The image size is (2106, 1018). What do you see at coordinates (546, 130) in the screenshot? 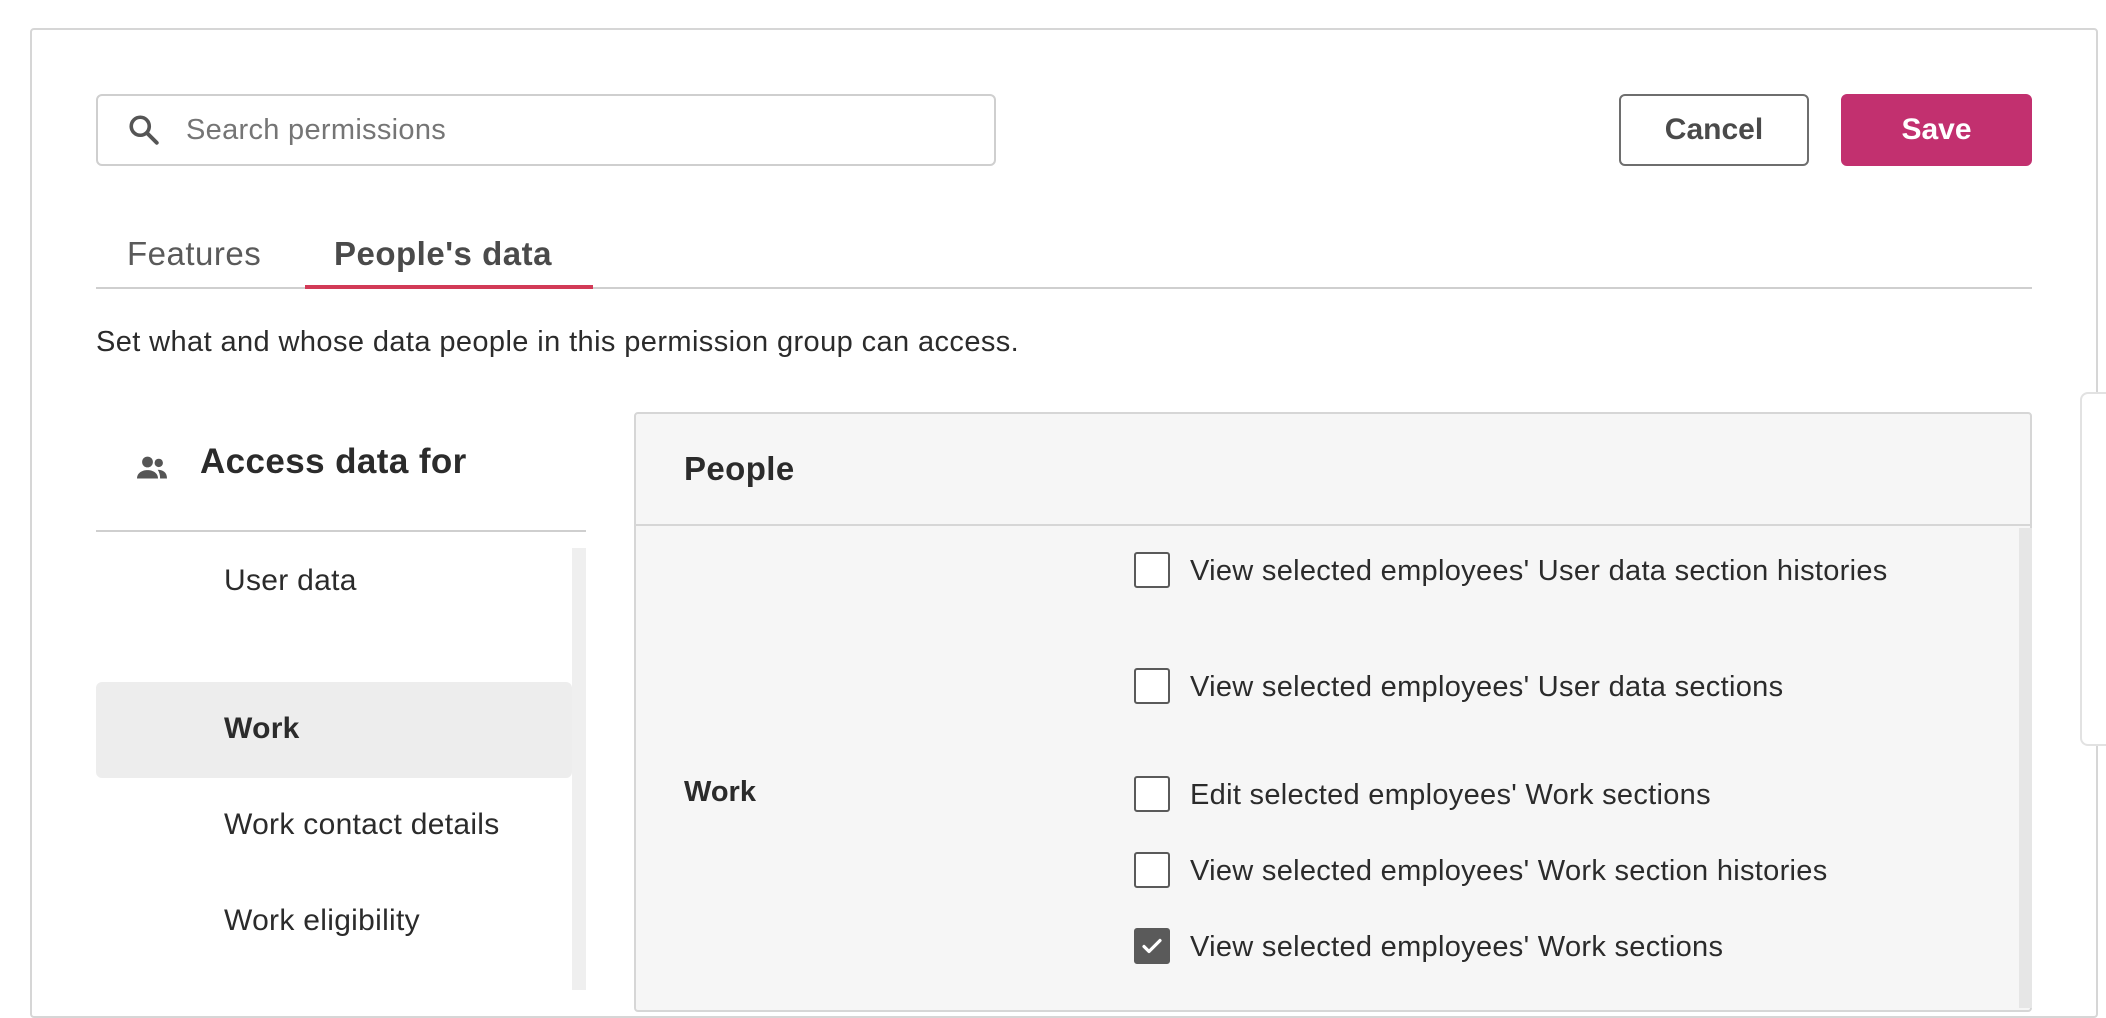
I see `search-box: Search permissions` at bounding box center [546, 130].